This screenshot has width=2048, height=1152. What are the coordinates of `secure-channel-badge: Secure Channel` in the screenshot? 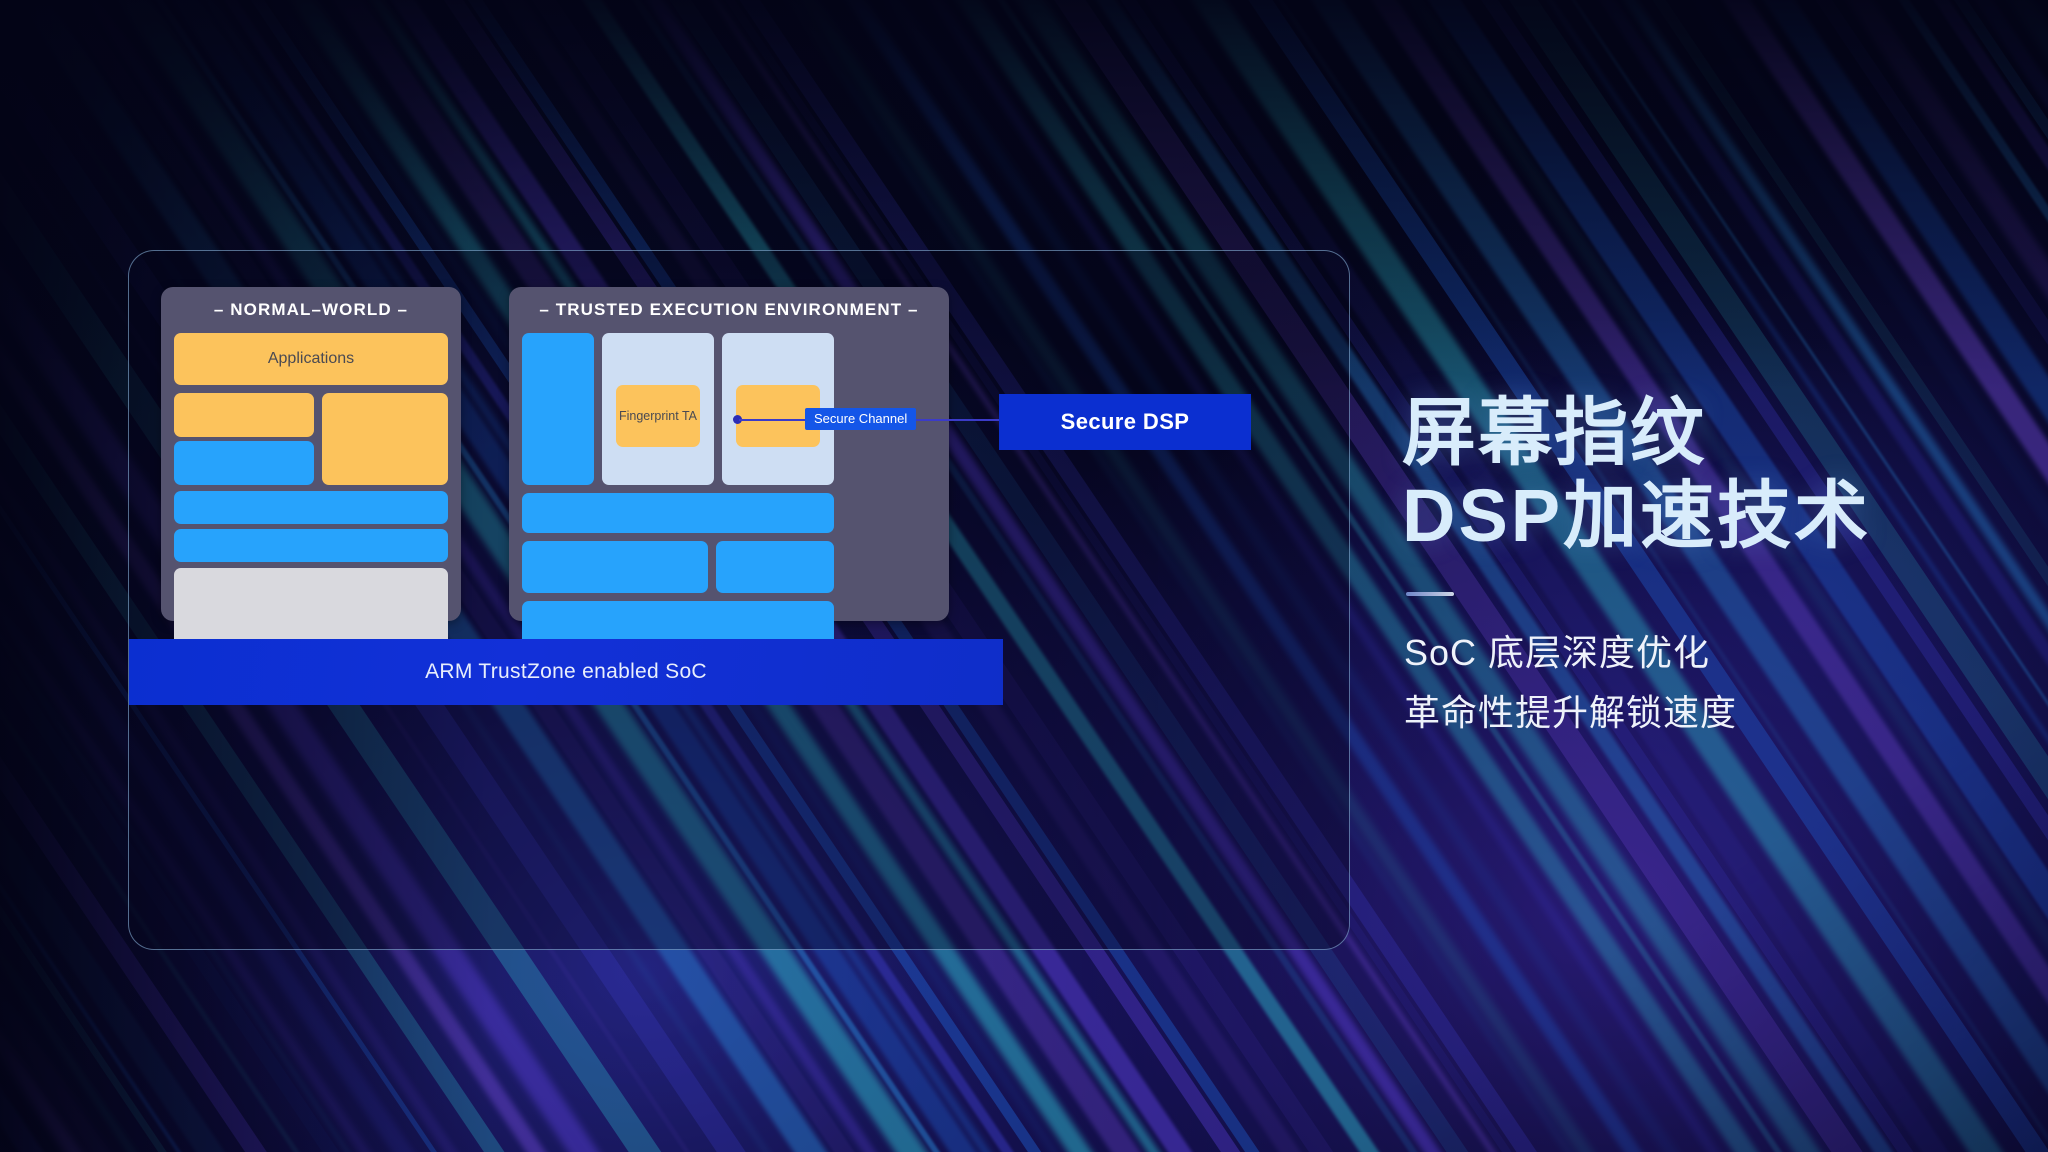 It's located at (861, 419).